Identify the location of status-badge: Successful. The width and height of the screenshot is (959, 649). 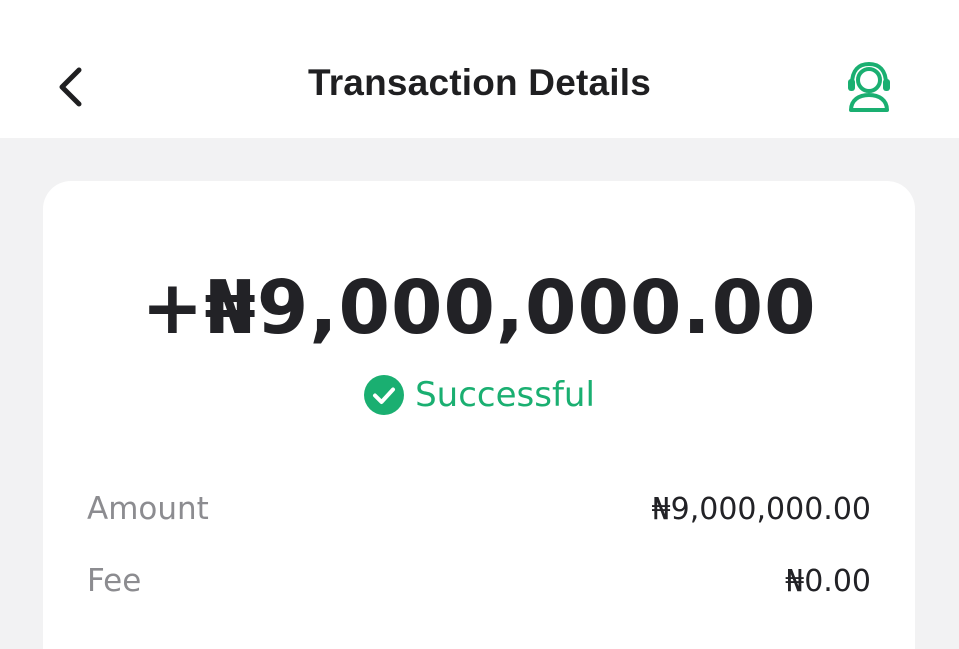
(479, 395).